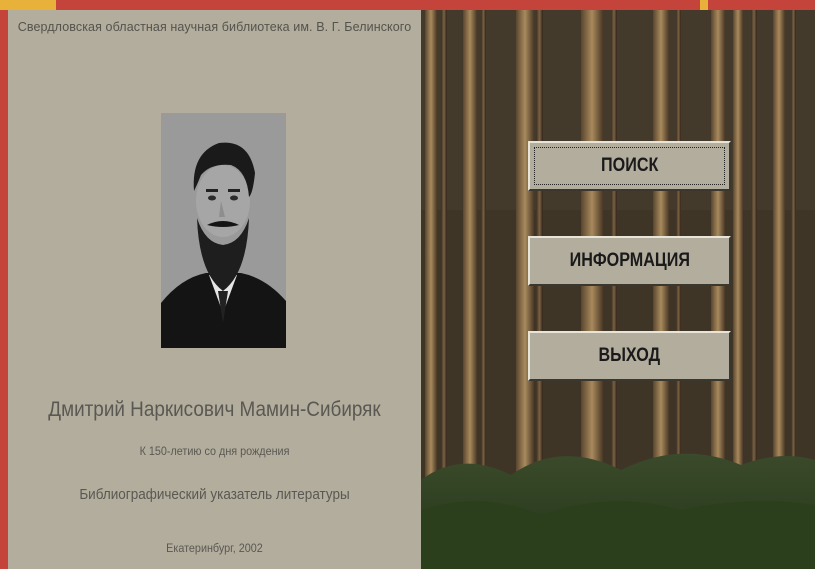  What do you see at coordinates (214, 494) in the screenshot?
I see `subtitle: Библиографический указатель литературы` at bounding box center [214, 494].